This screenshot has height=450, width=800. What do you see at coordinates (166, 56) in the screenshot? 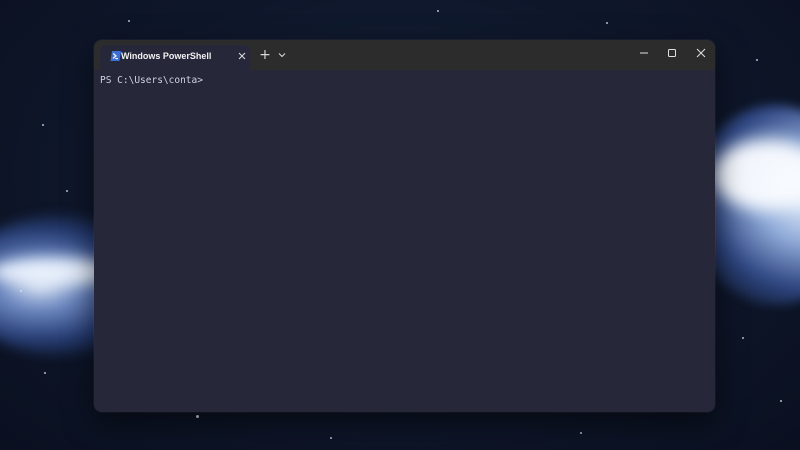
I see `tab-title: Windows PowerShell` at bounding box center [166, 56].